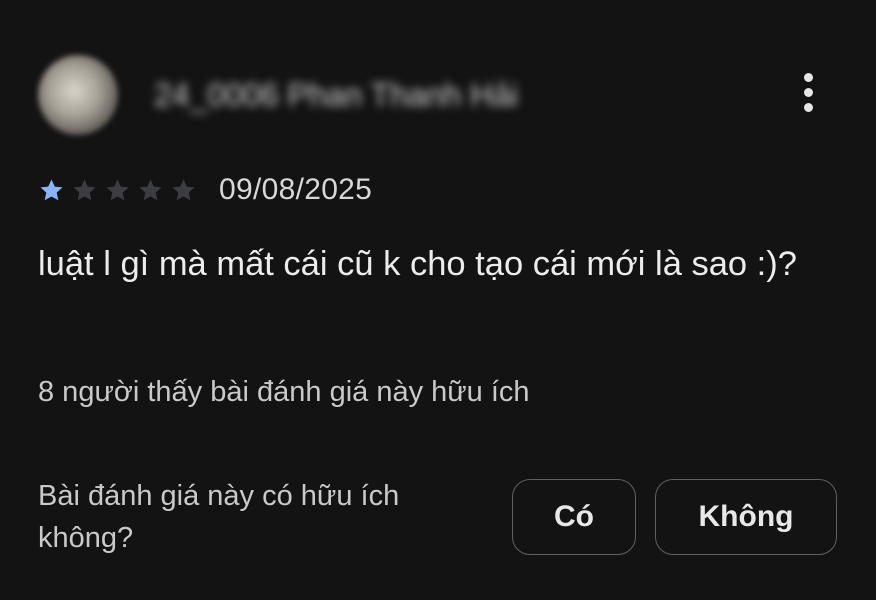 Image resolution: width=876 pixels, height=600 pixels. What do you see at coordinates (746, 517) in the screenshot?
I see `no-button: Không` at bounding box center [746, 517].